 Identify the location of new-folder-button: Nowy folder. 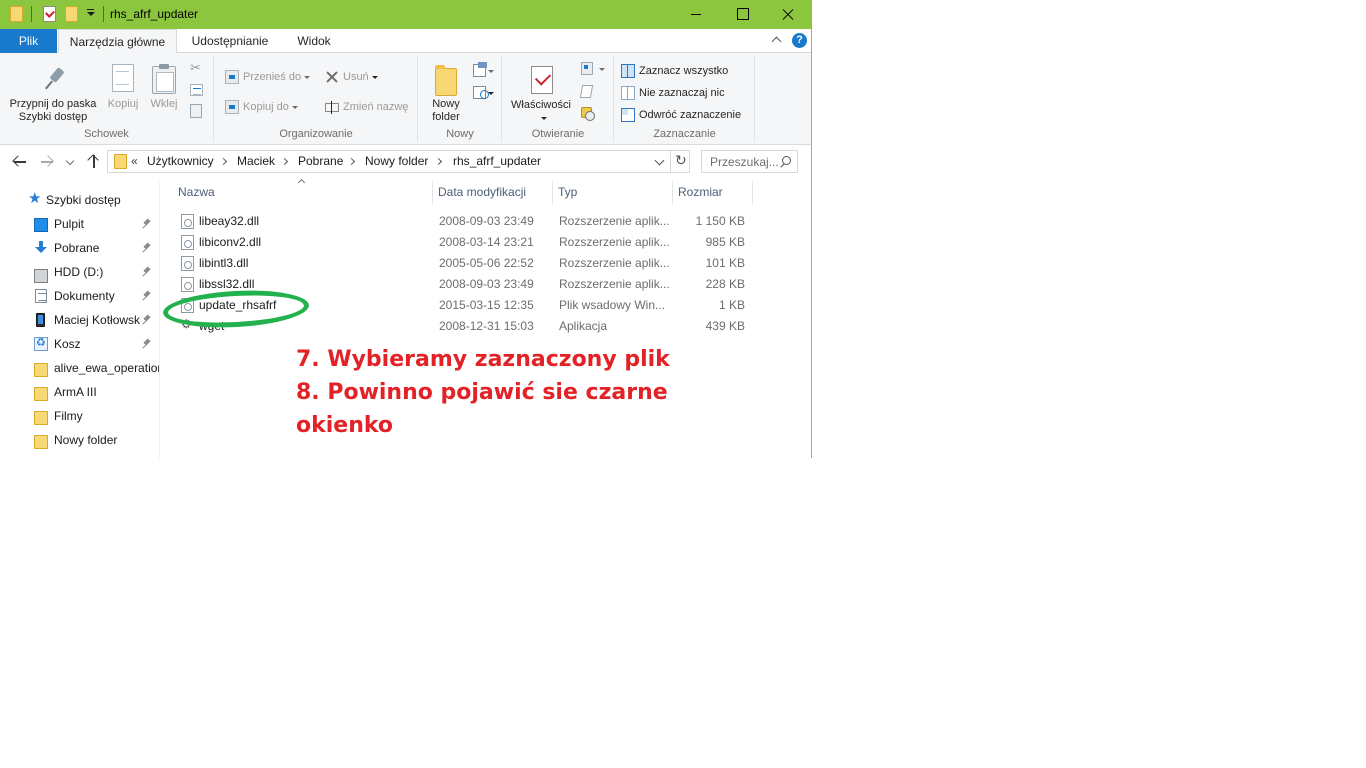
(446, 95).